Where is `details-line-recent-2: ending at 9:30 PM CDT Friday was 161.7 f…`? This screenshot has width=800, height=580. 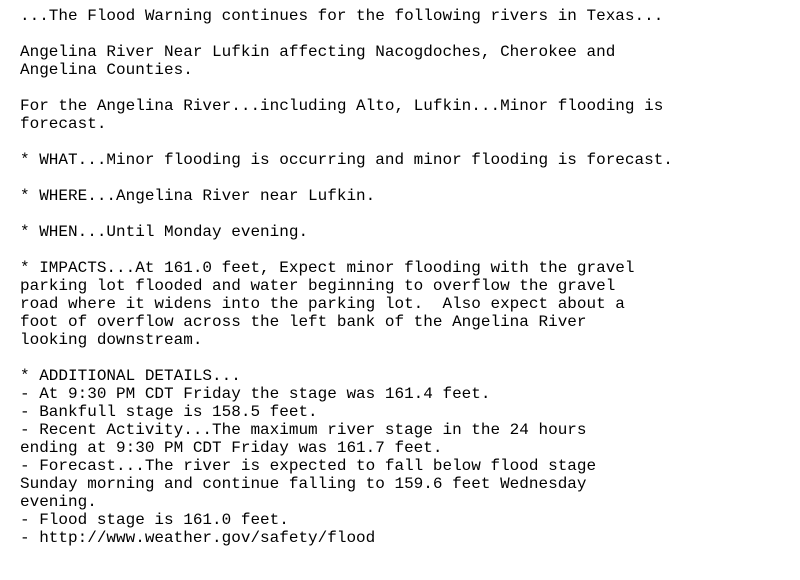 details-line-recent-2: ending at 9:30 PM CDT Friday was 161.7 f… is located at coordinates (231, 448).